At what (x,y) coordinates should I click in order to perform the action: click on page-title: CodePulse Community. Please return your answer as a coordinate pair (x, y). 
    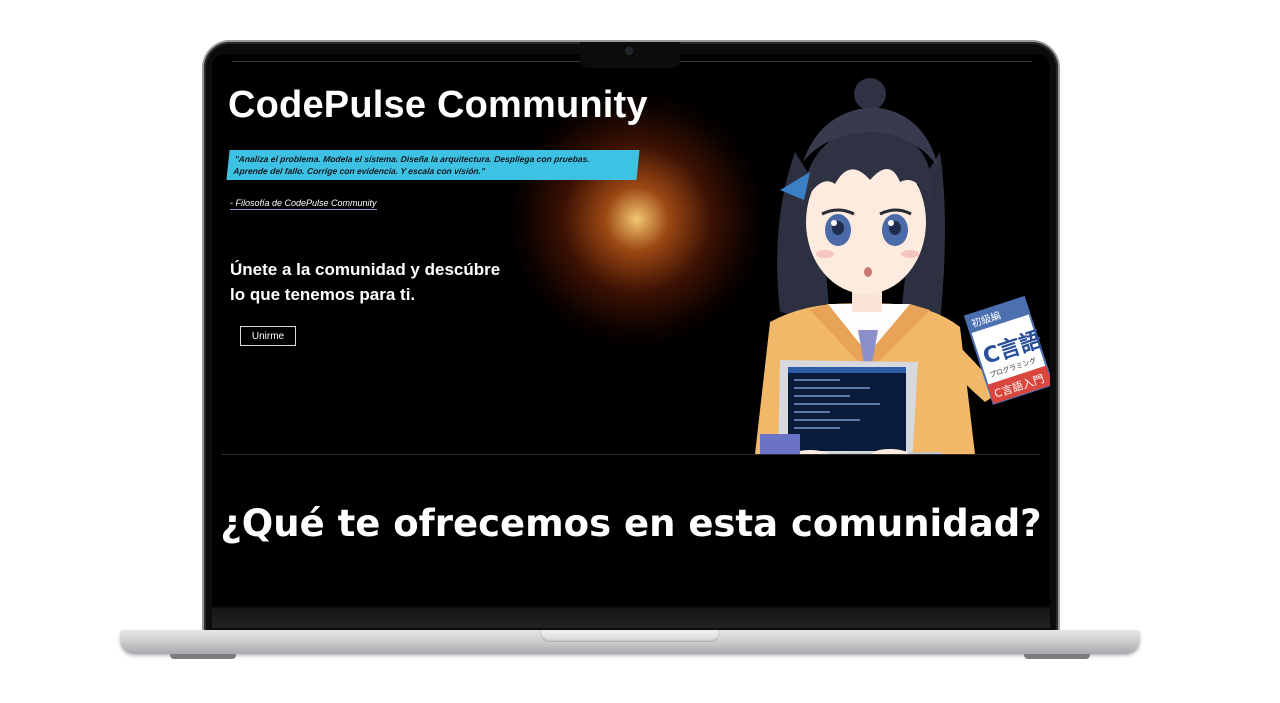
    Looking at the image, I should click on (438, 105).